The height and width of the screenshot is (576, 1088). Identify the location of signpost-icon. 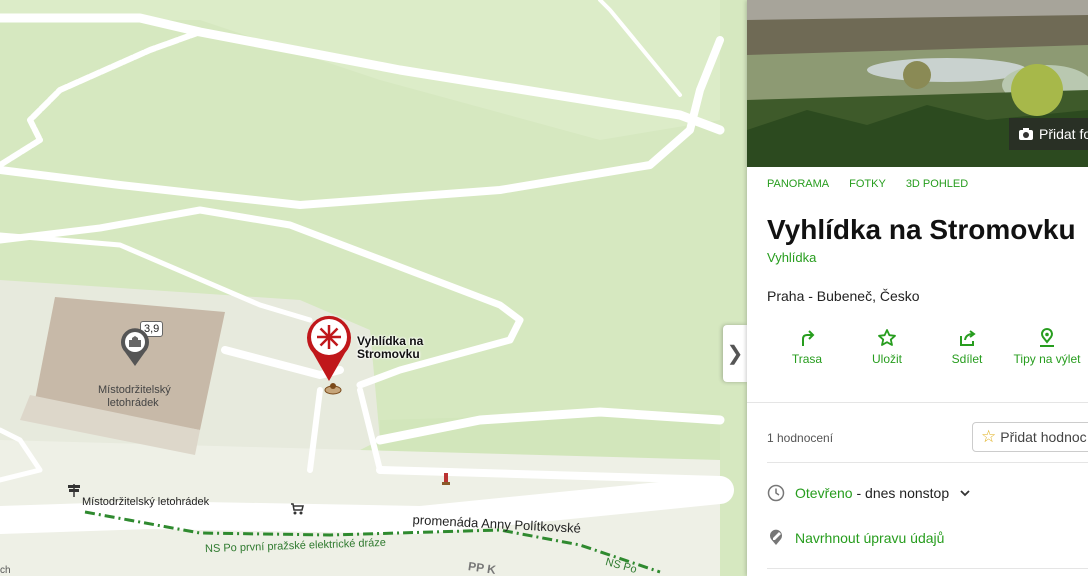
(74, 490).